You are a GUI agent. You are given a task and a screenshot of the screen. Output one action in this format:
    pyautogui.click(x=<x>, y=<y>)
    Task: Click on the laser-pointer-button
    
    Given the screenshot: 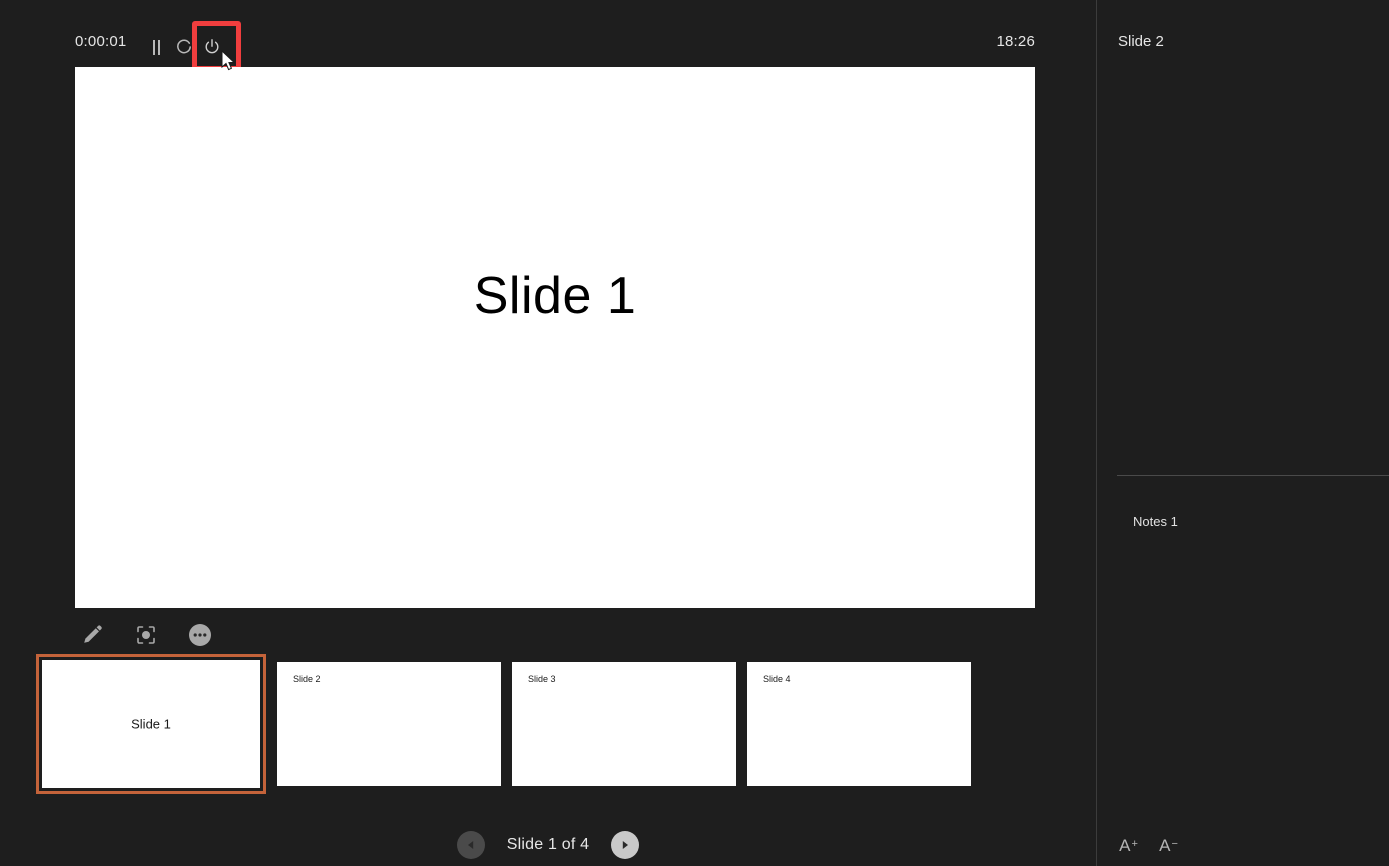 What is the action you would take?
    pyautogui.click(x=146, y=635)
    